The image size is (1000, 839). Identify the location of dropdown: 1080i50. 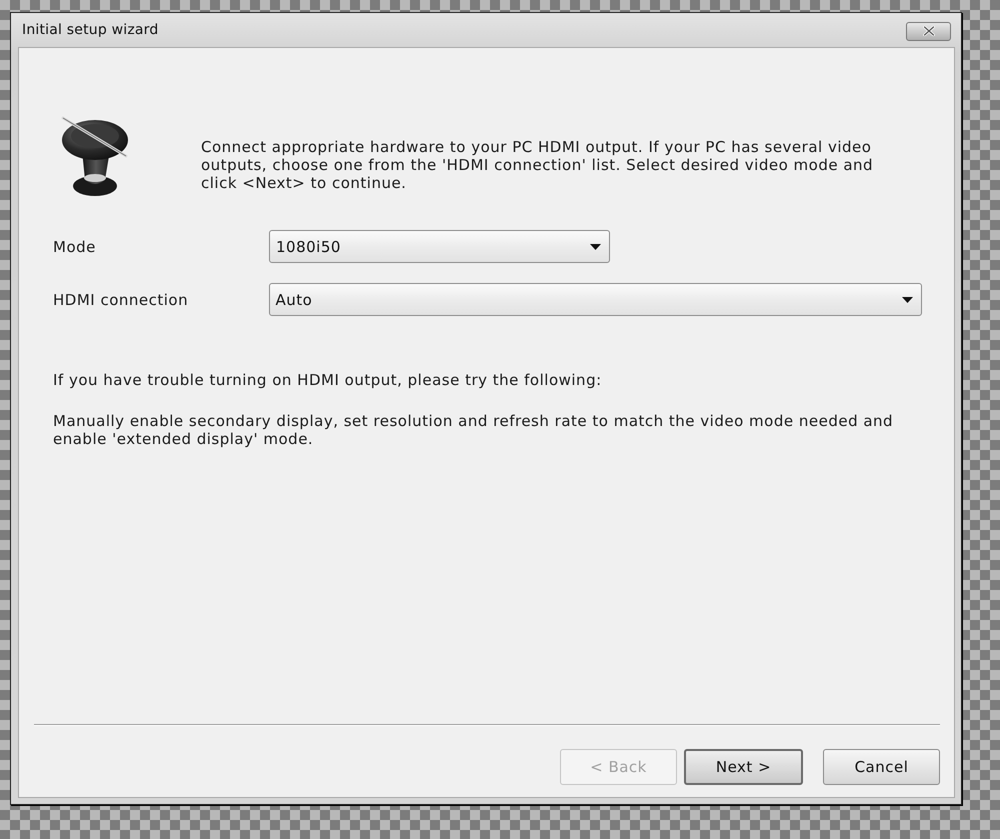
(439, 246).